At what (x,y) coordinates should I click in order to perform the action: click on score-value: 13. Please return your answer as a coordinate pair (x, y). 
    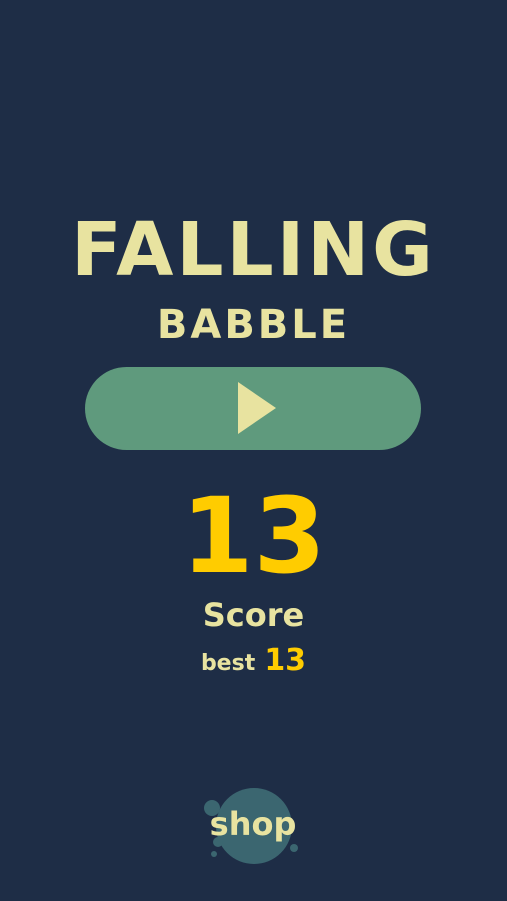
    Looking at the image, I should click on (253, 536).